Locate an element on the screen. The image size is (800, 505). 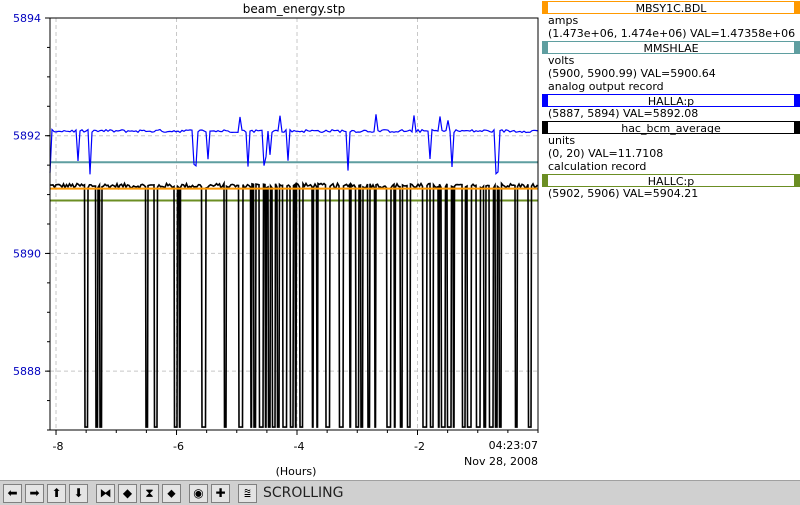
zoom-in-y-icon: ⧗ is located at coordinates (149, 493).